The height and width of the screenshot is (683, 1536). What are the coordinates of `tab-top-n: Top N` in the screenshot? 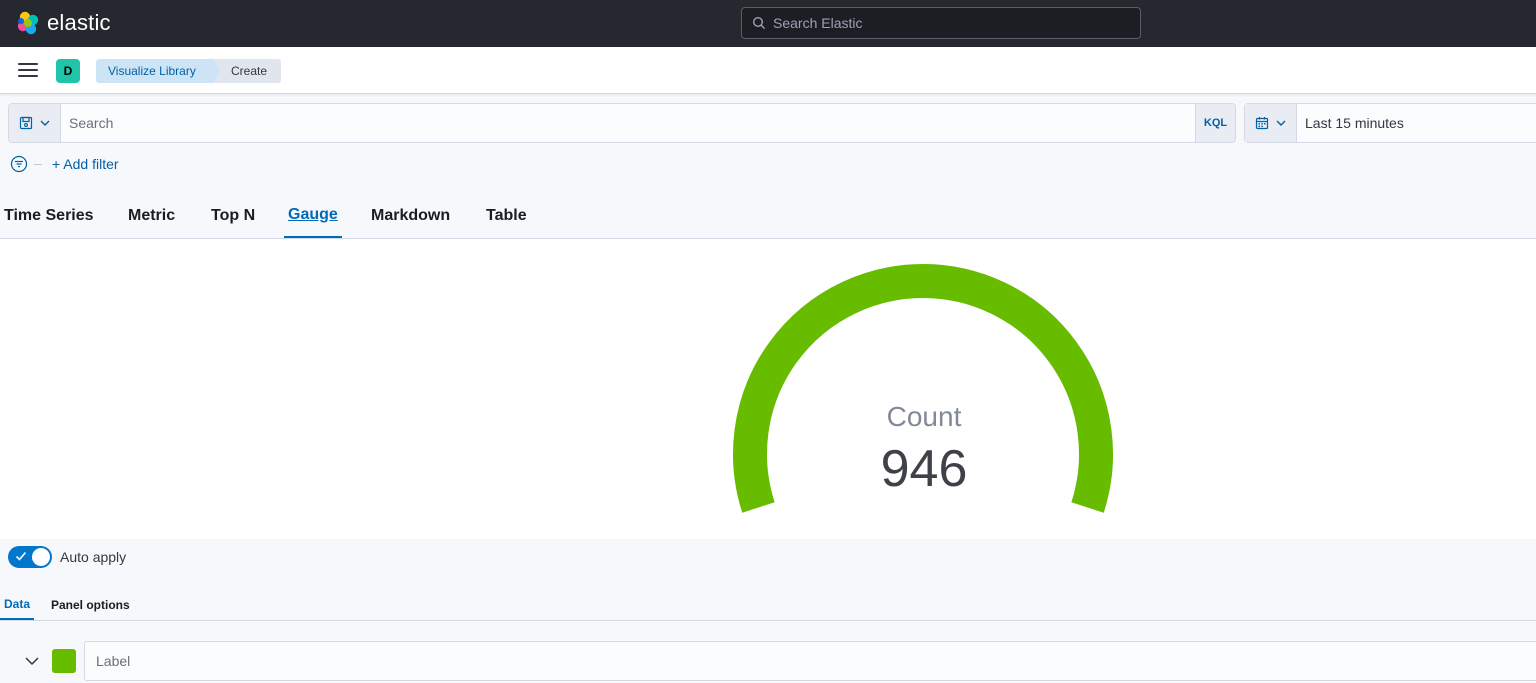 It's located at (233, 216).